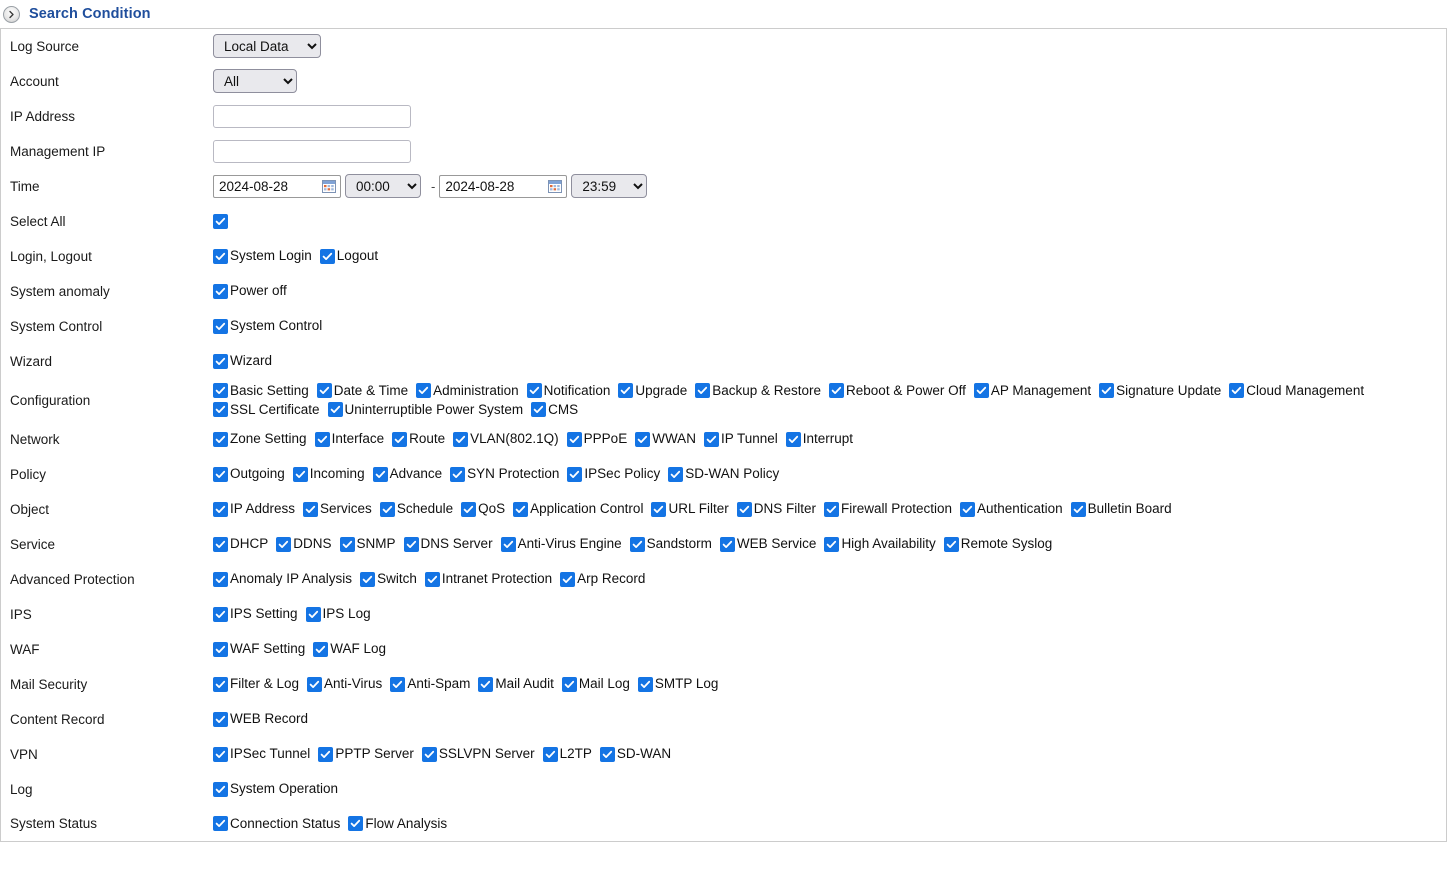  What do you see at coordinates (723, 474) in the screenshot?
I see `checkbox-option: SD-WAN Policy` at bounding box center [723, 474].